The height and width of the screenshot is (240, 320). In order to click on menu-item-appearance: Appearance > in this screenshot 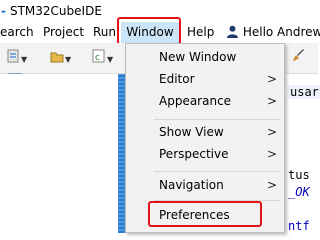, I will do `click(205, 101)`.